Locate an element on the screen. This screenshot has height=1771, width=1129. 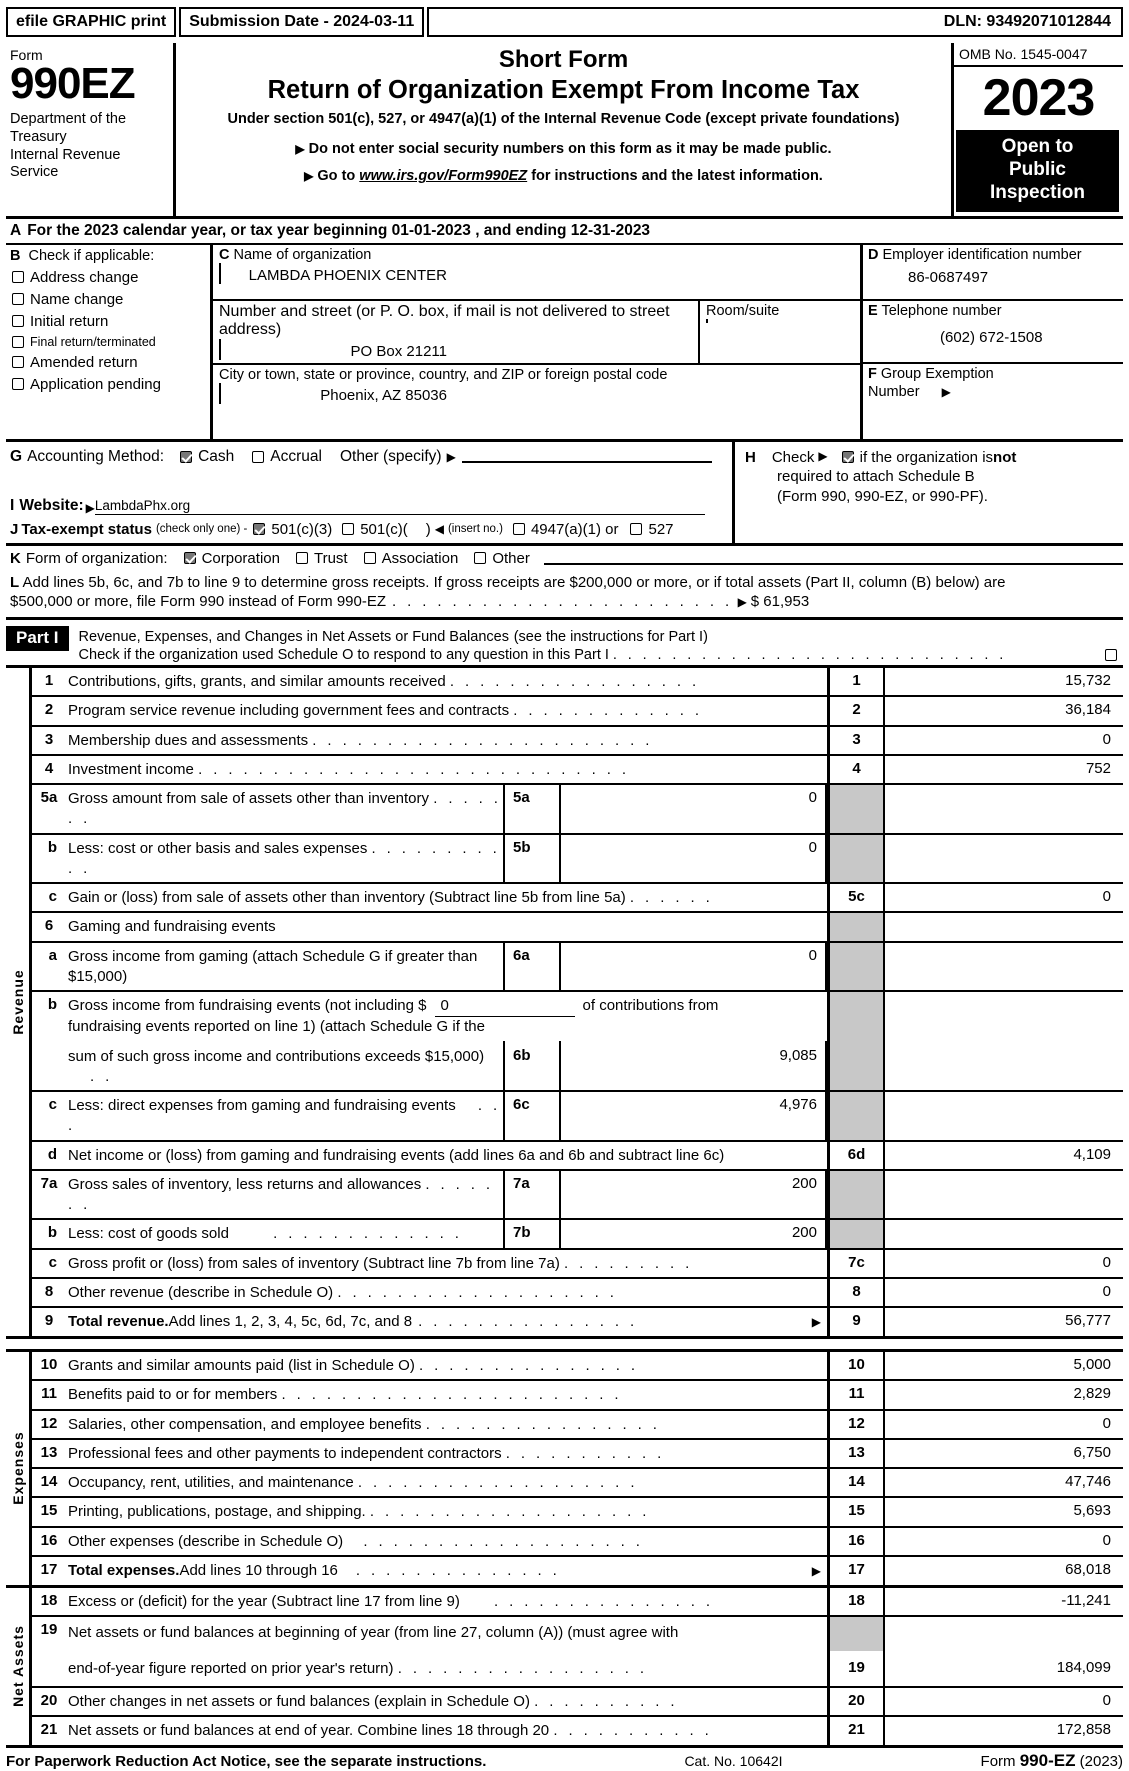
gray-spacer is located at coordinates (855, 809).